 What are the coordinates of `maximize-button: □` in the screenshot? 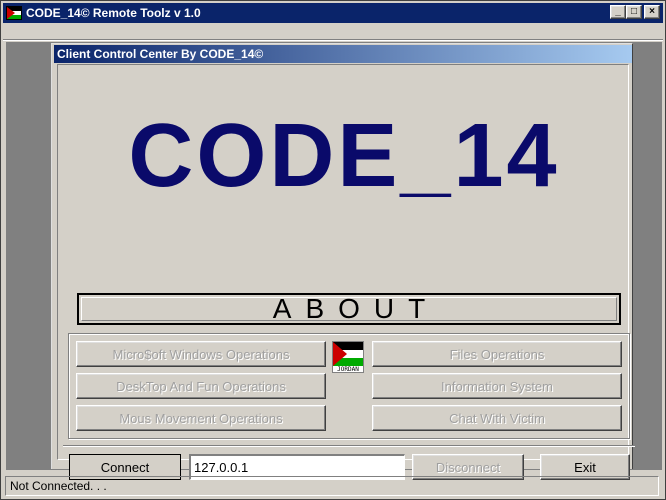 It's located at (634, 12).